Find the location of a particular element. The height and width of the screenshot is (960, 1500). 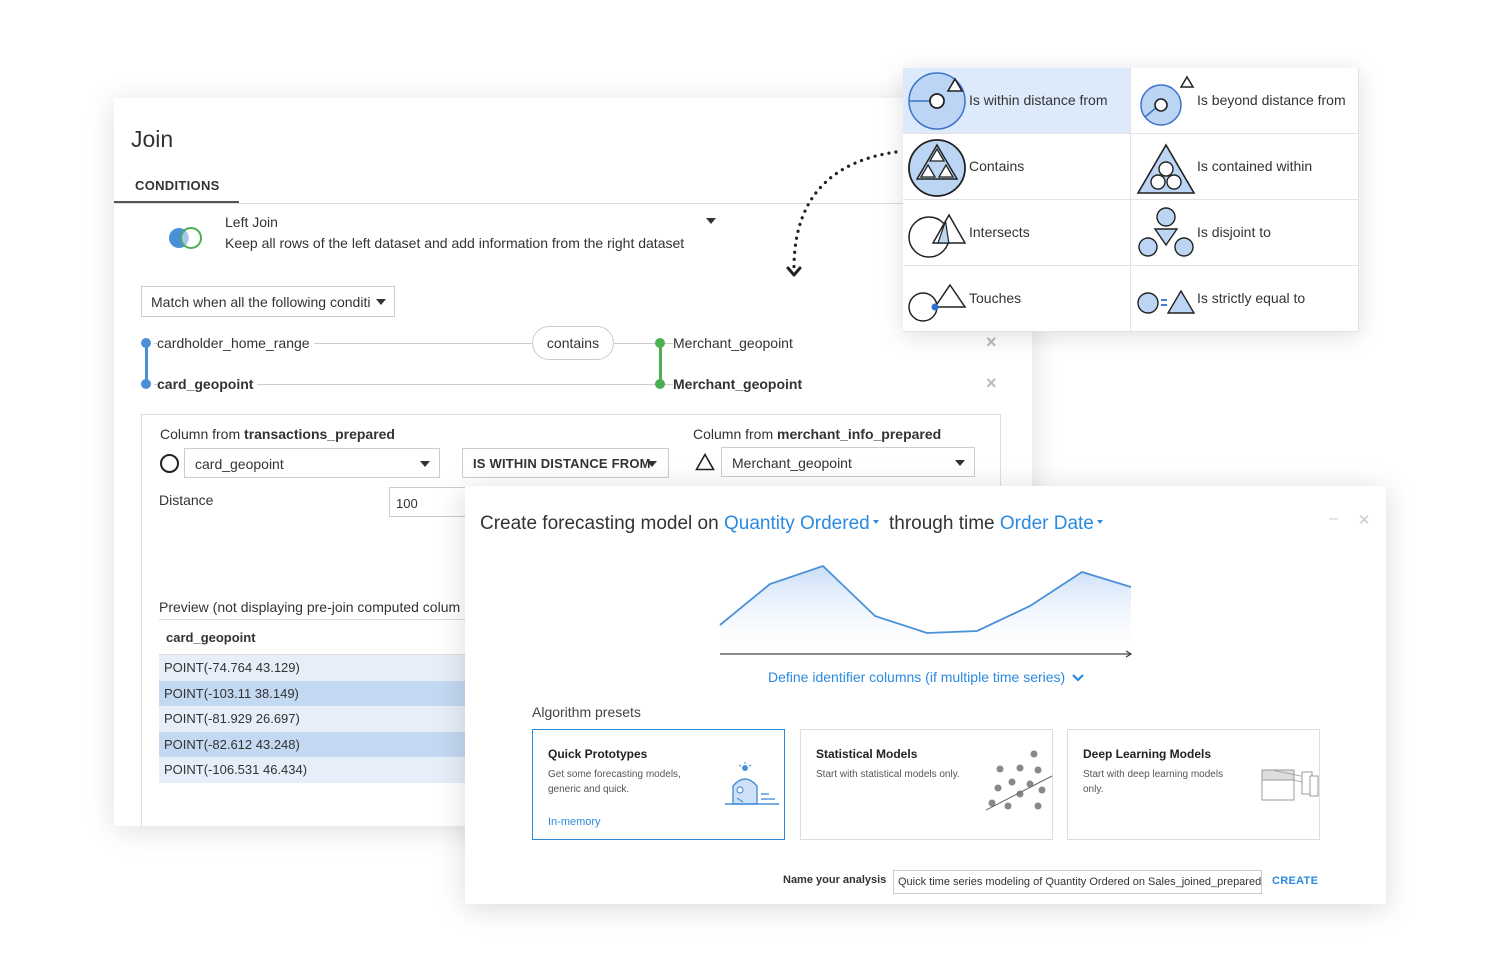

dotted-arrow-icon is located at coordinates (842, 213).